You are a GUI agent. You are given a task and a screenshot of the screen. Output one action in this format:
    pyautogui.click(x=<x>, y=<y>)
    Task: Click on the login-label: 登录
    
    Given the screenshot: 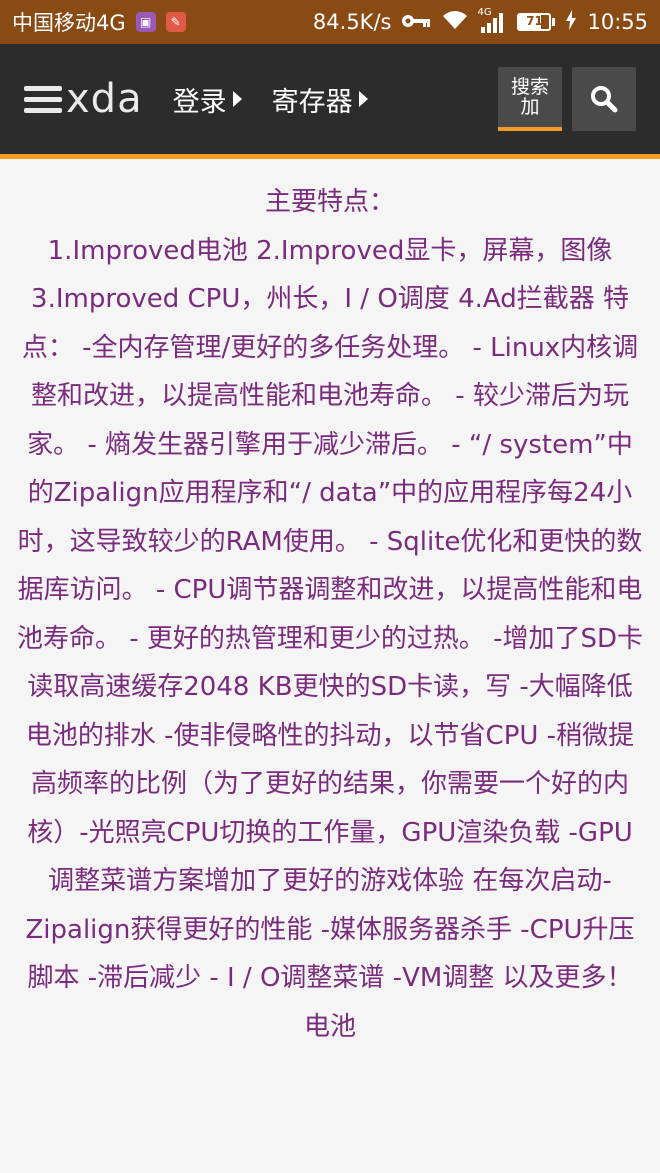 What is the action you would take?
    pyautogui.click(x=199, y=102)
    